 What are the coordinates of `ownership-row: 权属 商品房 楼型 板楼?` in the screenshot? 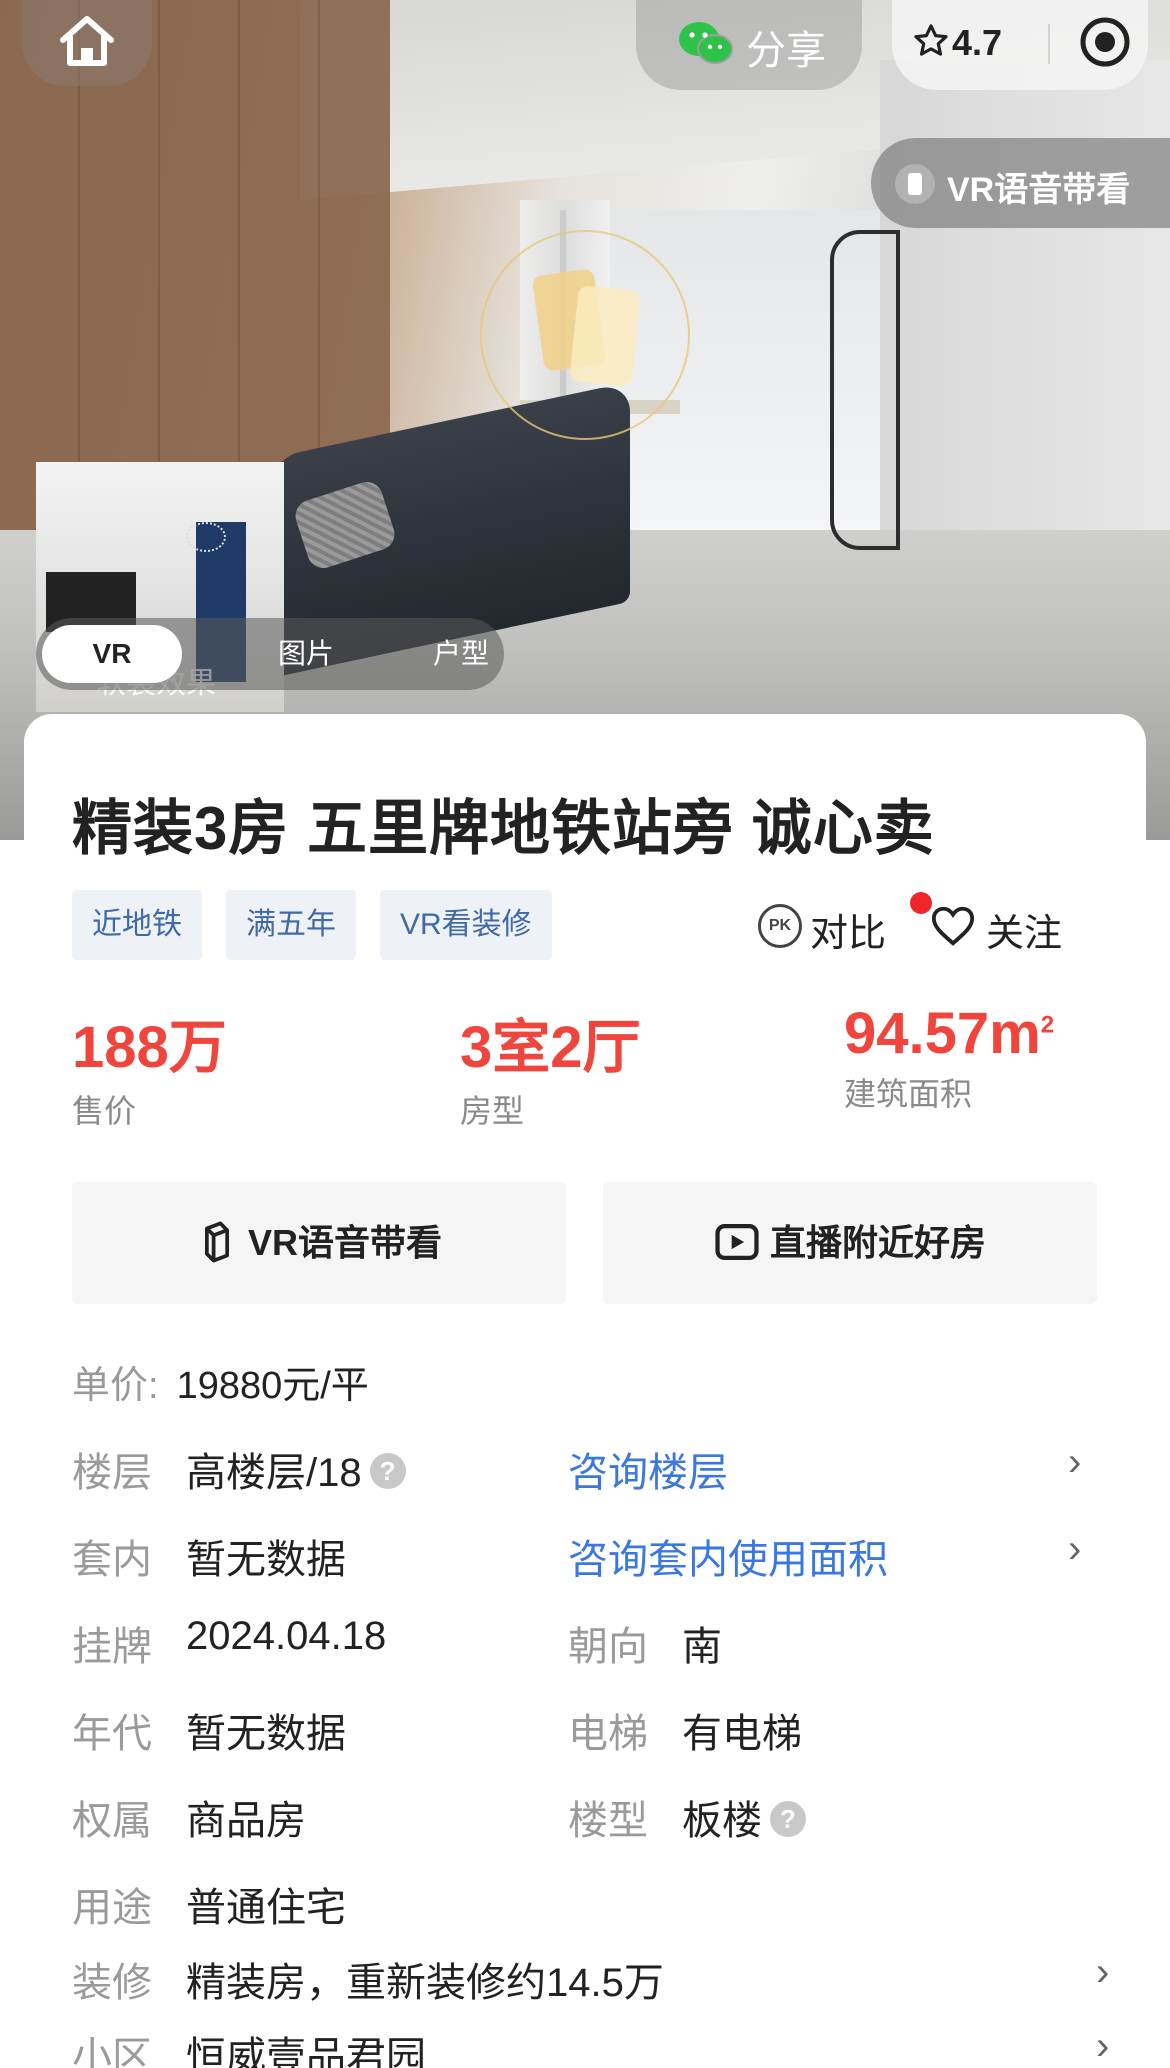 It's located at (587, 1818).